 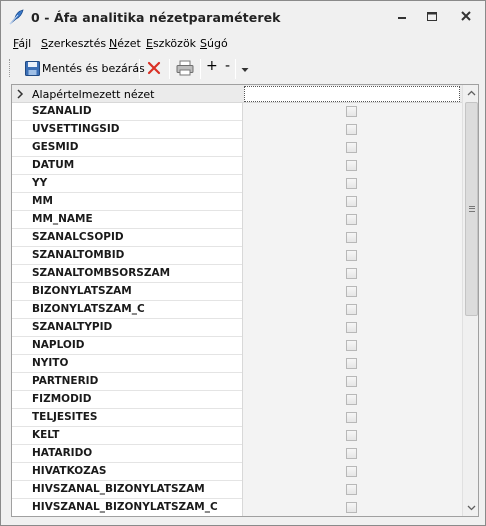 What do you see at coordinates (127, 472) in the screenshot?
I see `field-name: HIVATKOZAS` at bounding box center [127, 472].